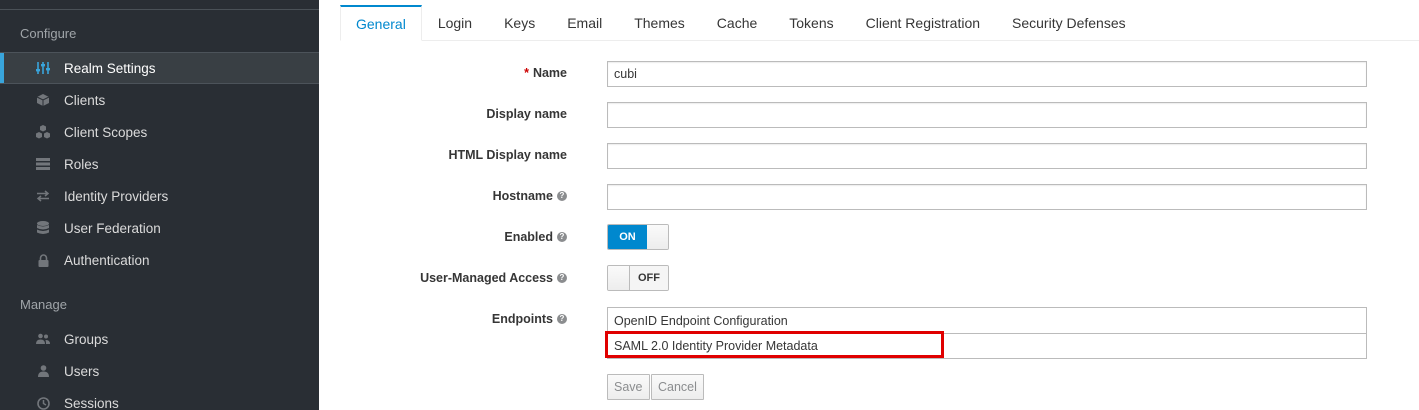 This screenshot has height=410, width=1419. What do you see at coordinates (43, 100) in the screenshot?
I see `cube-icon` at bounding box center [43, 100].